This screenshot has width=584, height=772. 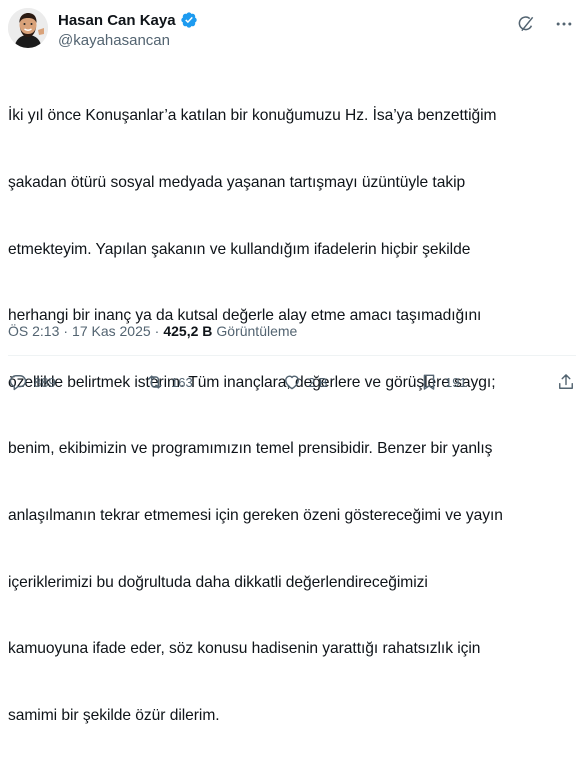 I want to click on handle: @kayahasancan, so click(x=128, y=42).